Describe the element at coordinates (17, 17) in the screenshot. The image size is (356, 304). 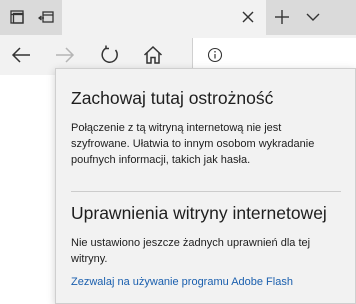
I see `tab-preview-icon` at that location.